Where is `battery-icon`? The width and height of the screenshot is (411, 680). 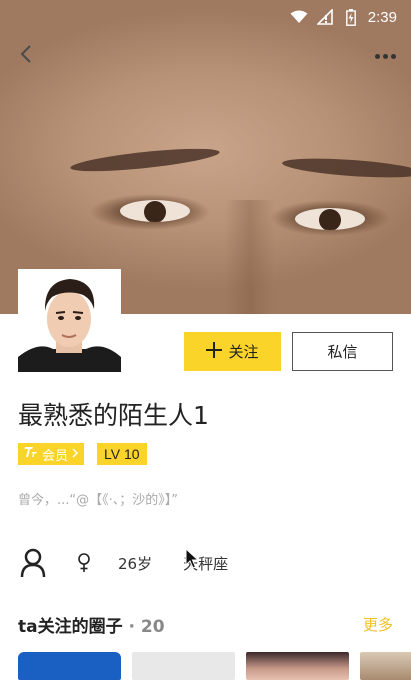
battery-icon is located at coordinates (351, 17).